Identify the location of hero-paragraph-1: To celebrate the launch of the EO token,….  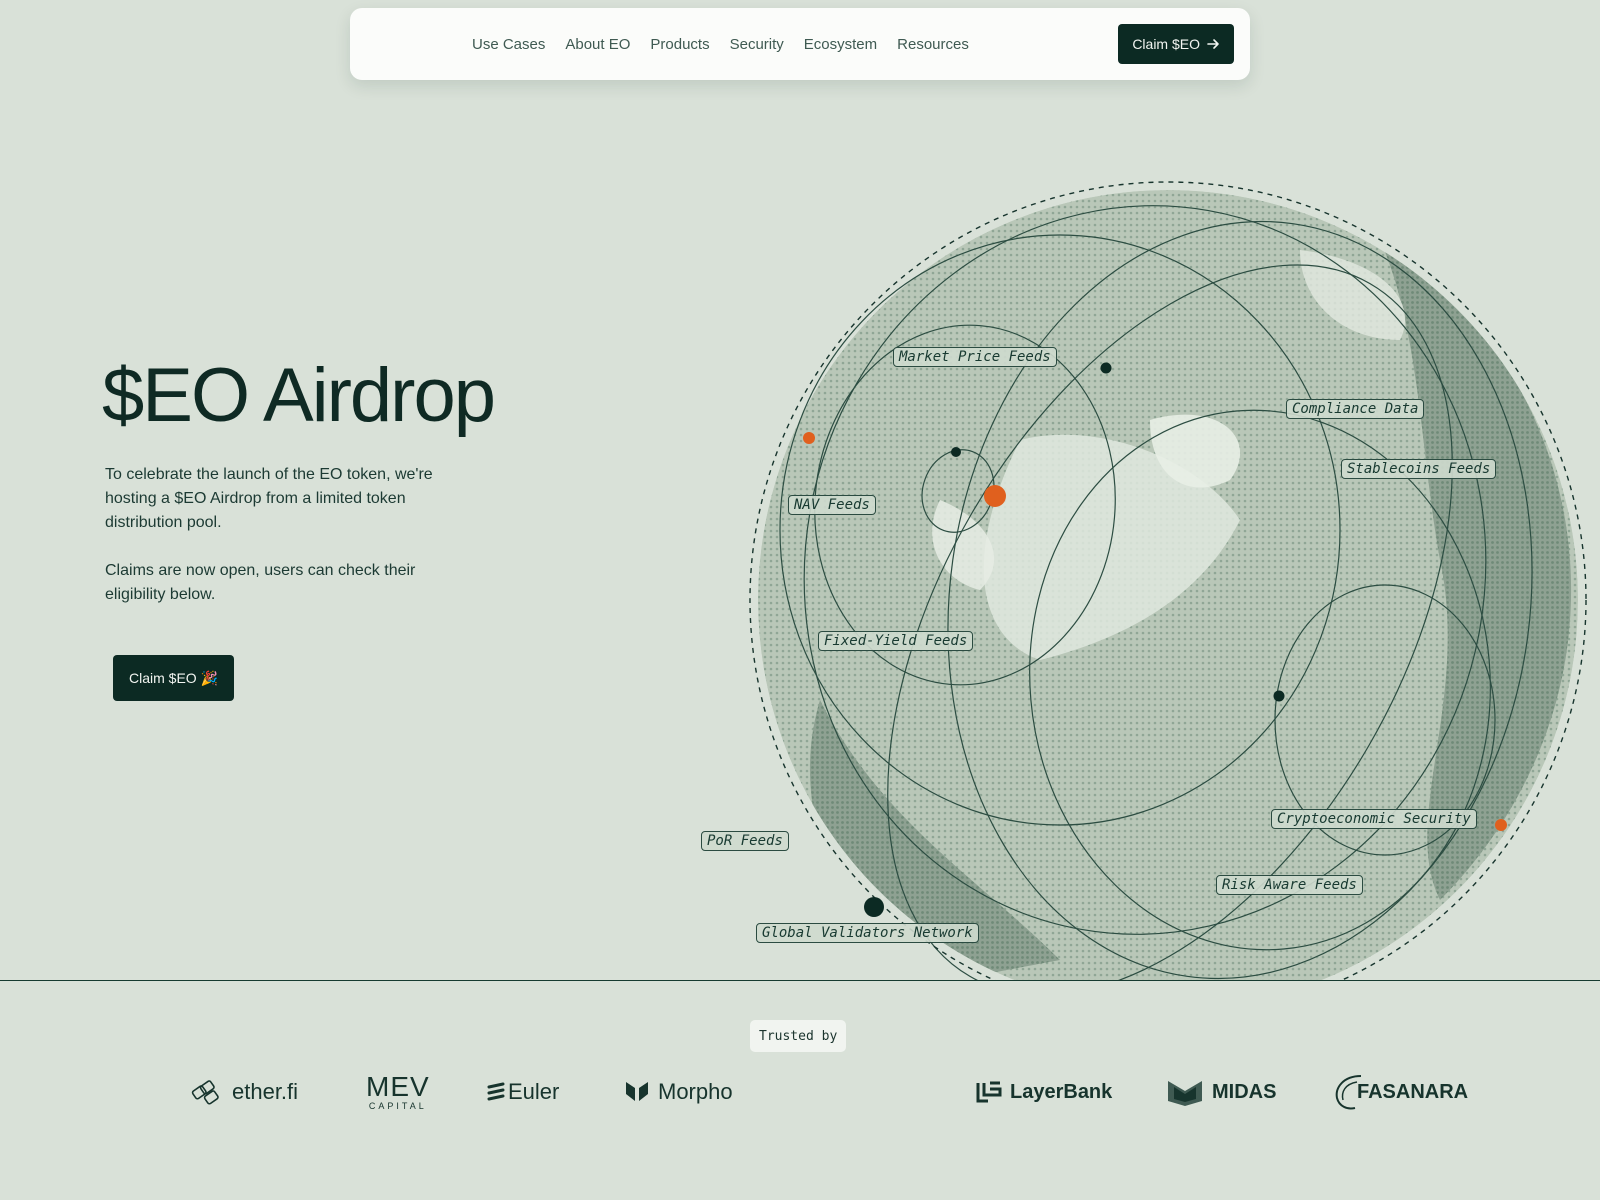
(269, 498).